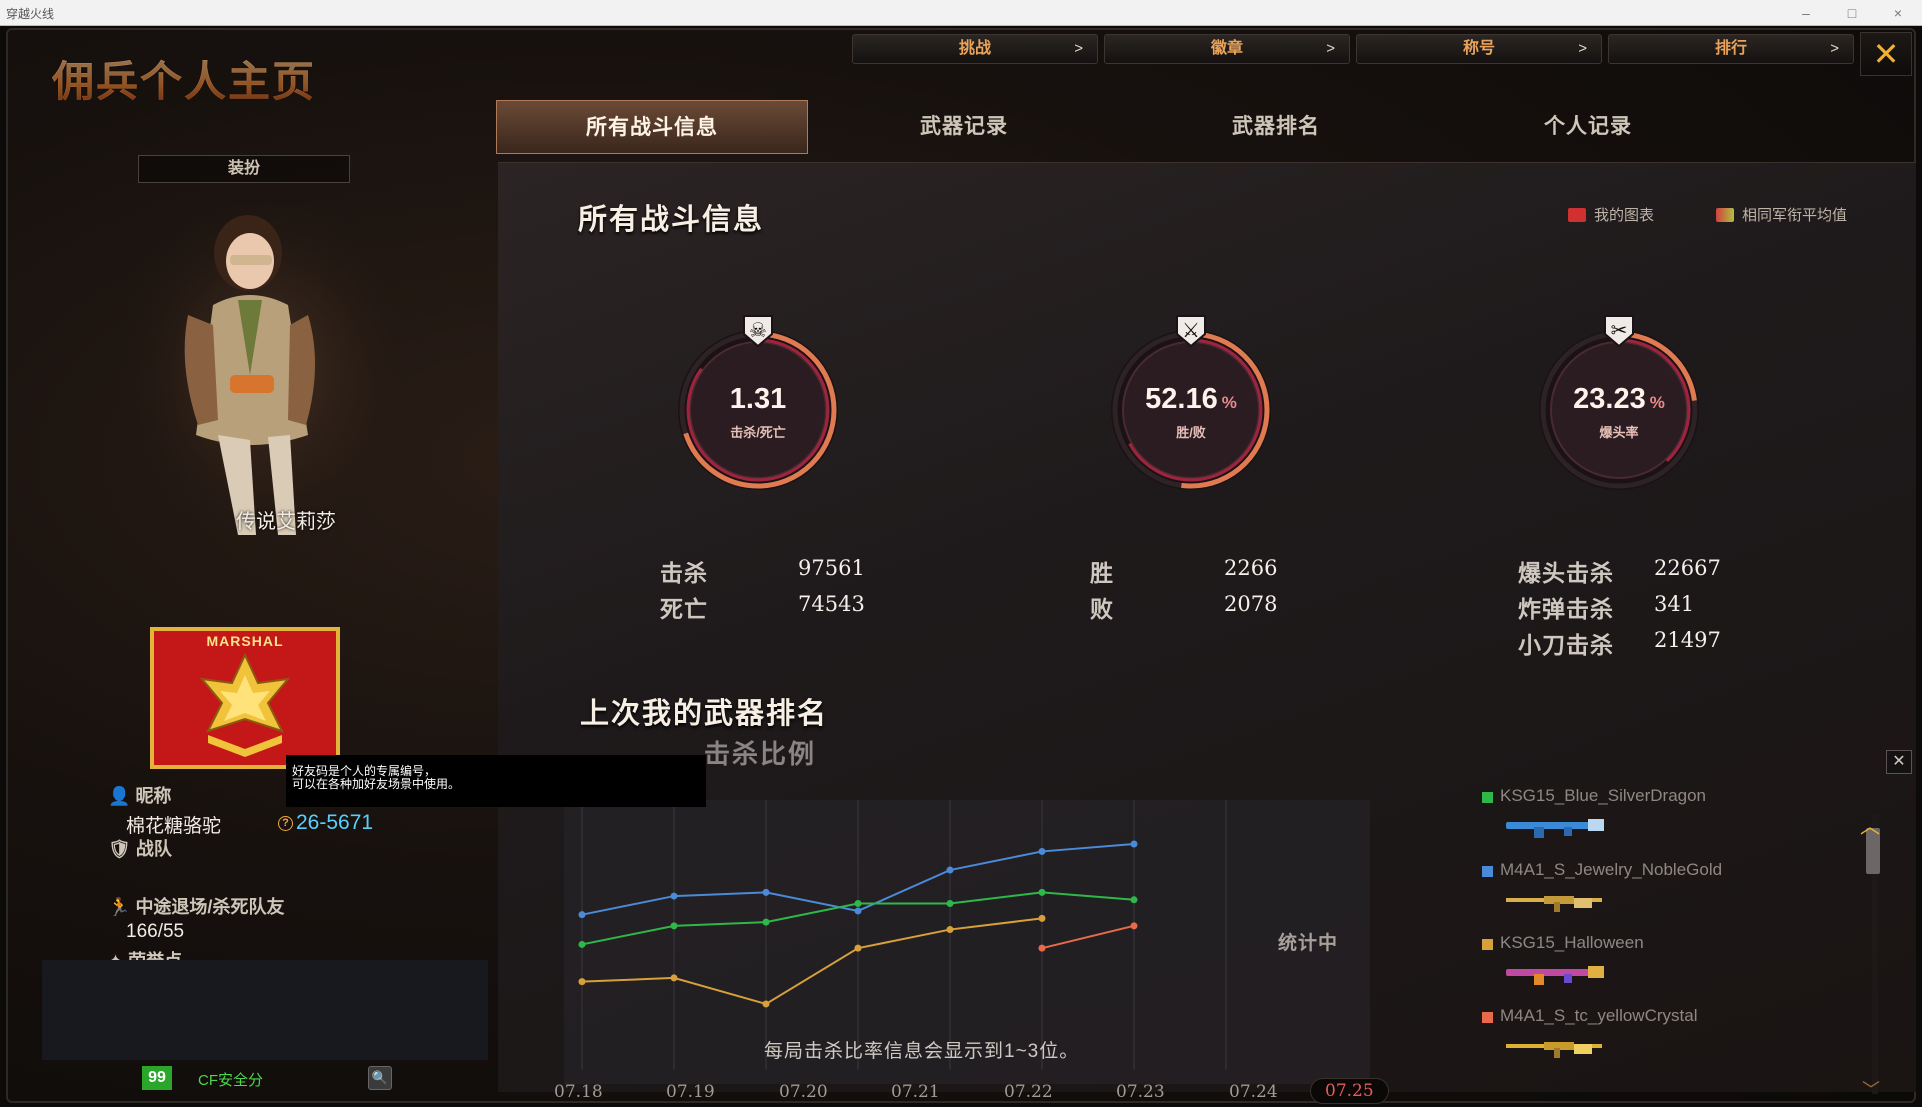 The height and width of the screenshot is (1107, 1922). What do you see at coordinates (1899, 762) in the screenshot?
I see `panel-close-button: ✕` at bounding box center [1899, 762].